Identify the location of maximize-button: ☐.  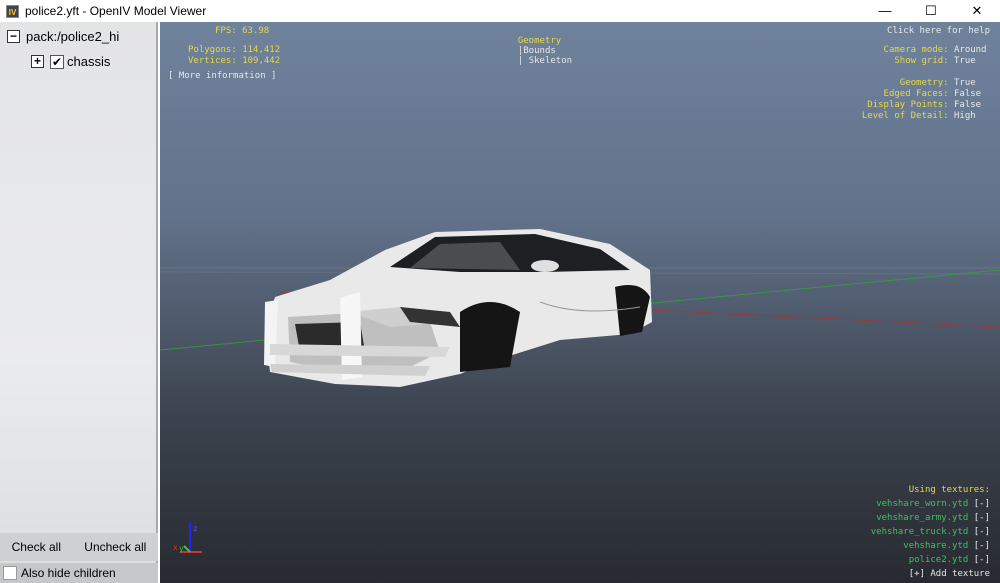
(931, 11).